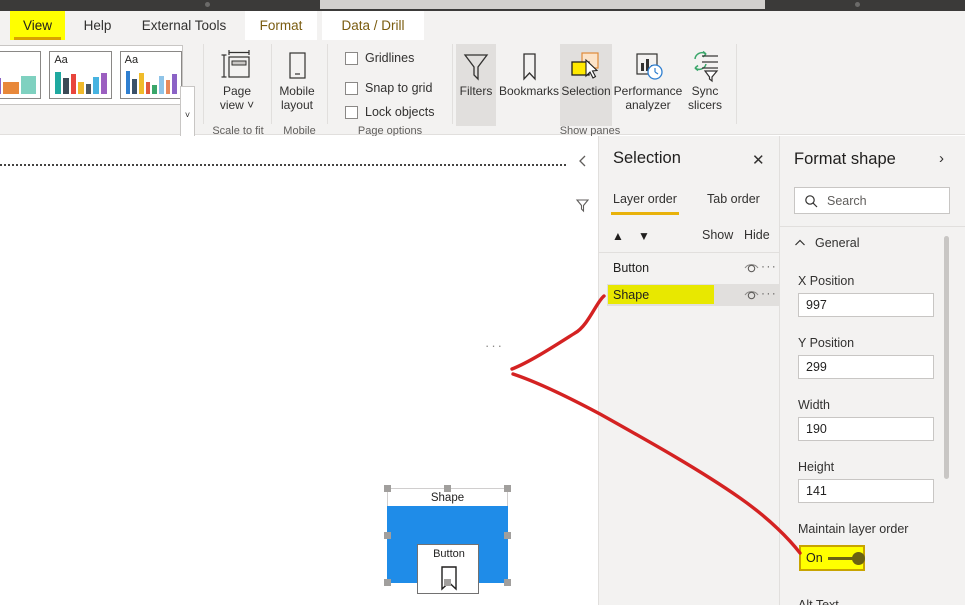 The height and width of the screenshot is (605, 965). I want to click on tab-view: View, so click(37, 25).